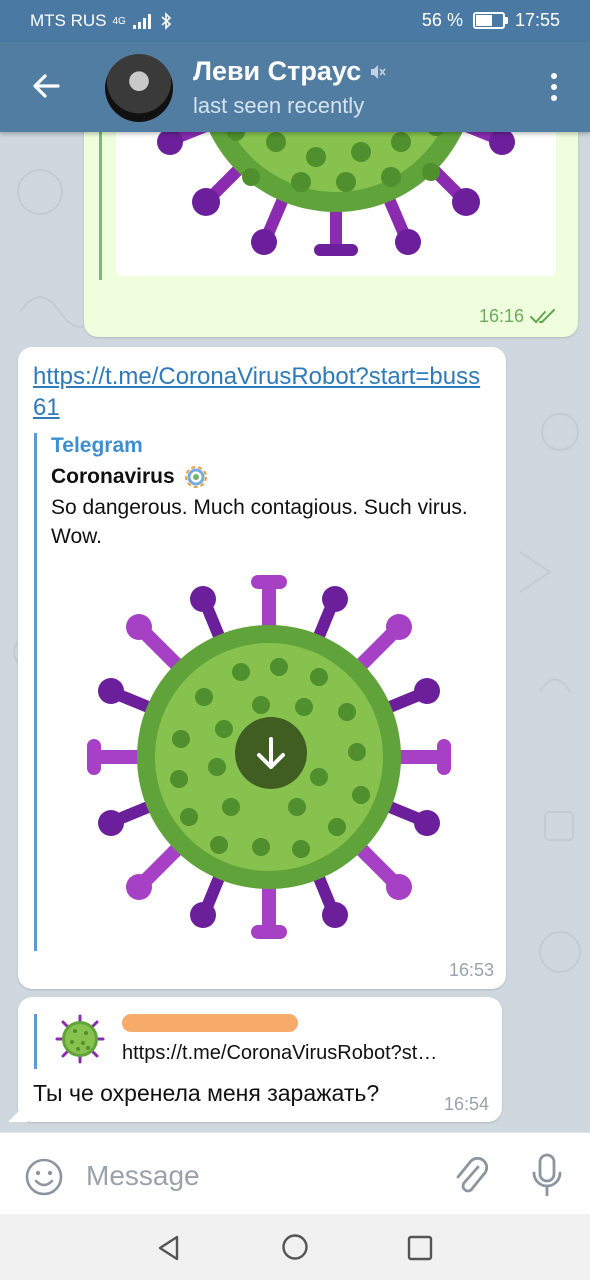 This screenshot has width=590, height=1280. I want to click on battery-percent: 56 %, so click(442, 20).